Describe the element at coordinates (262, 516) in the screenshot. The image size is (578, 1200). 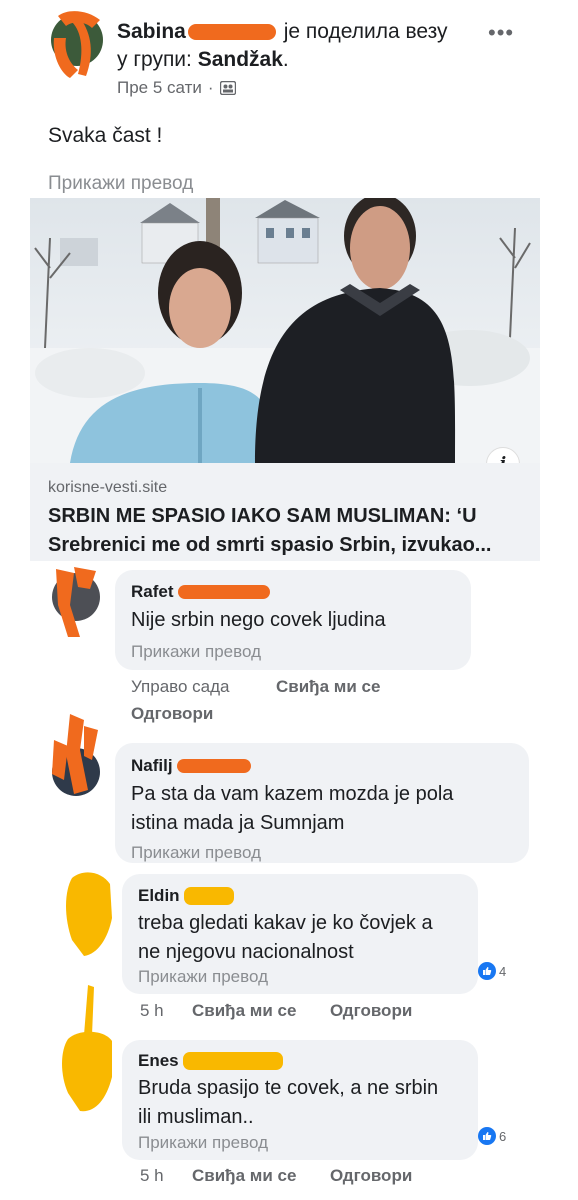
I see `link-title-line1: SRBIN ME SPASIO IAKO SAM MUSLIMAN: ‘U` at that location.